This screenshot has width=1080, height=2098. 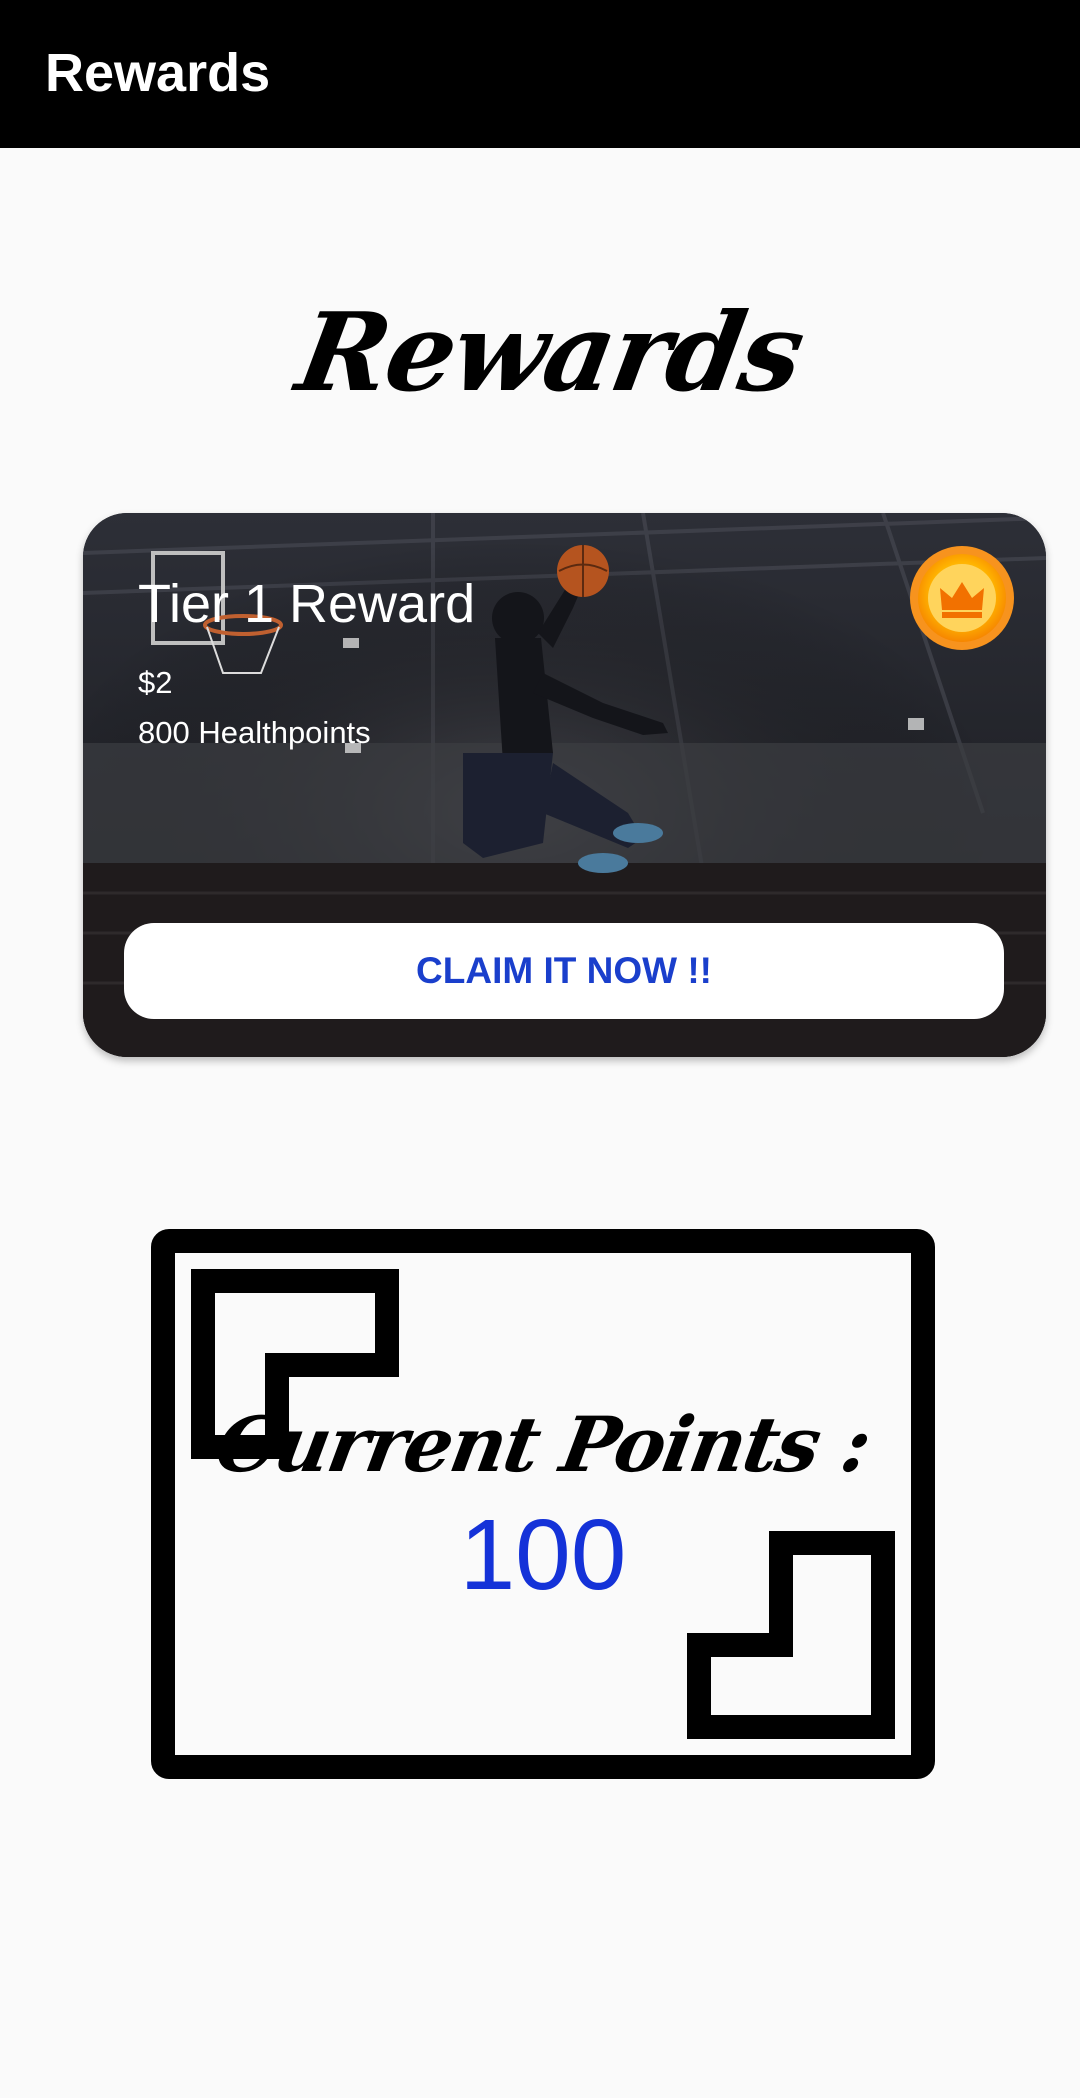 I want to click on reward-title: Tier 1 Reward, so click(x=307, y=604).